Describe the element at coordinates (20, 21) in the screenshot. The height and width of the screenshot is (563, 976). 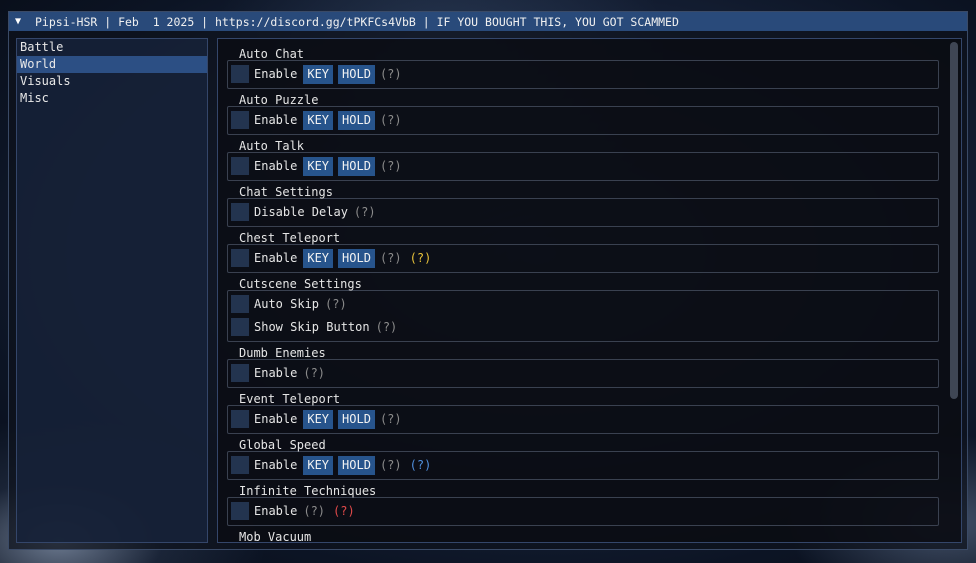
I see `collapse-arrow-icon: ▼` at that location.